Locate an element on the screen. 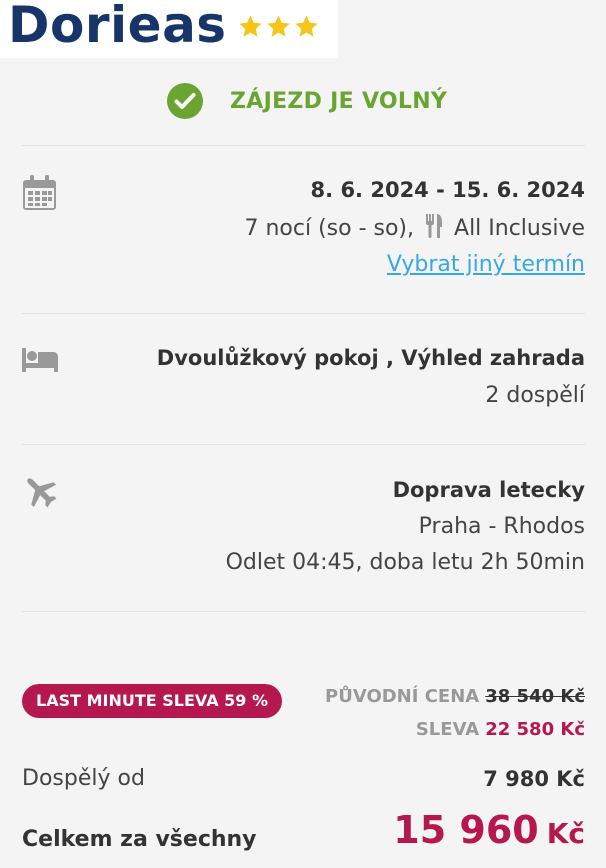 This screenshot has height=868, width=606. cutlery-icon is located at coordinates (434, 226).